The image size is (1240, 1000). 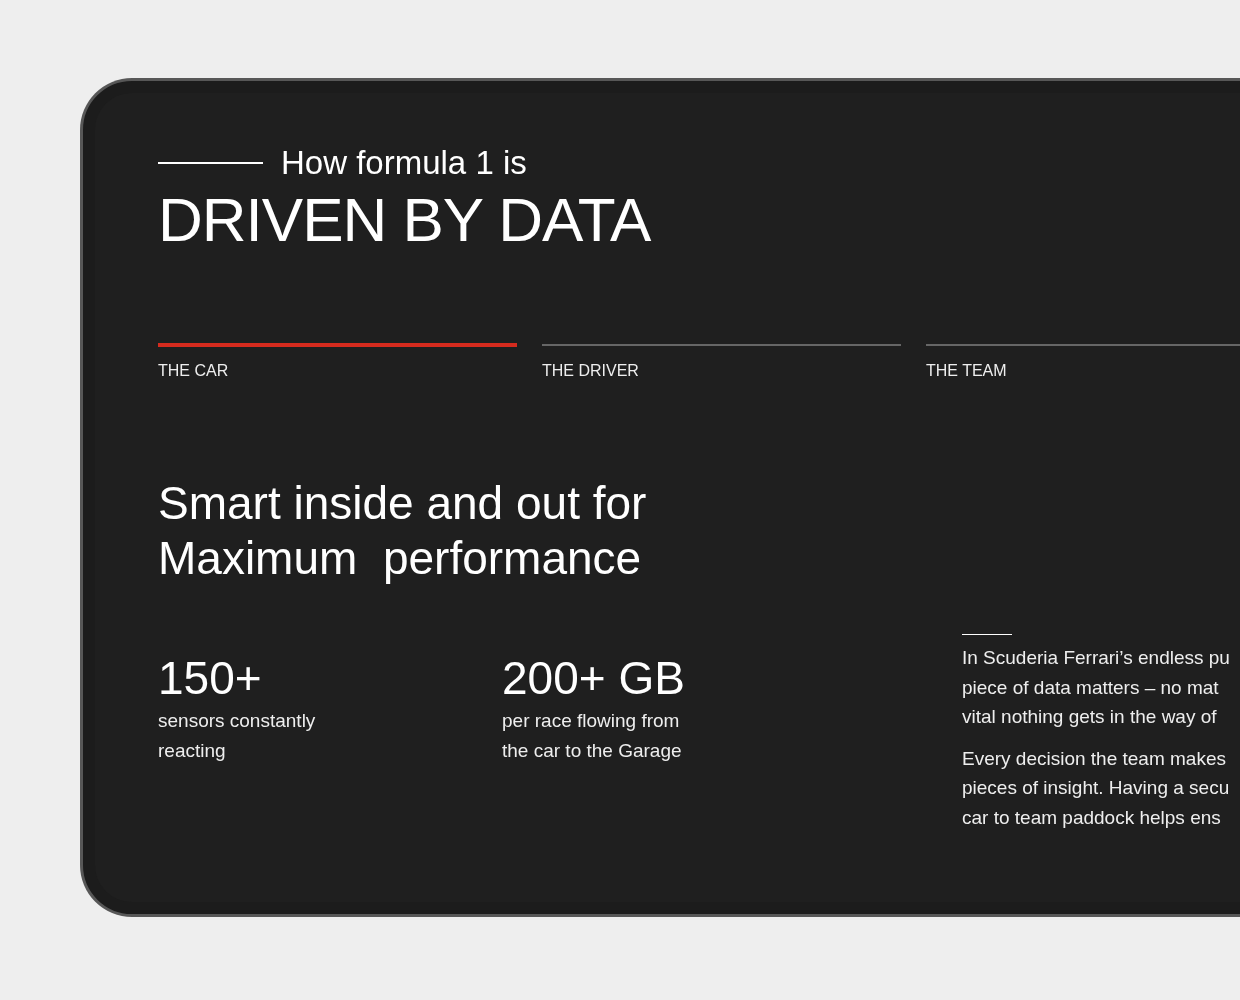 What do you see at coordinates (1096, 788) in the screenshot?
I see `body-paragraph: Every decision the team makes pieces of insight. Having a secu car to team paddock helps ens` at bounding box center [1096, 788].